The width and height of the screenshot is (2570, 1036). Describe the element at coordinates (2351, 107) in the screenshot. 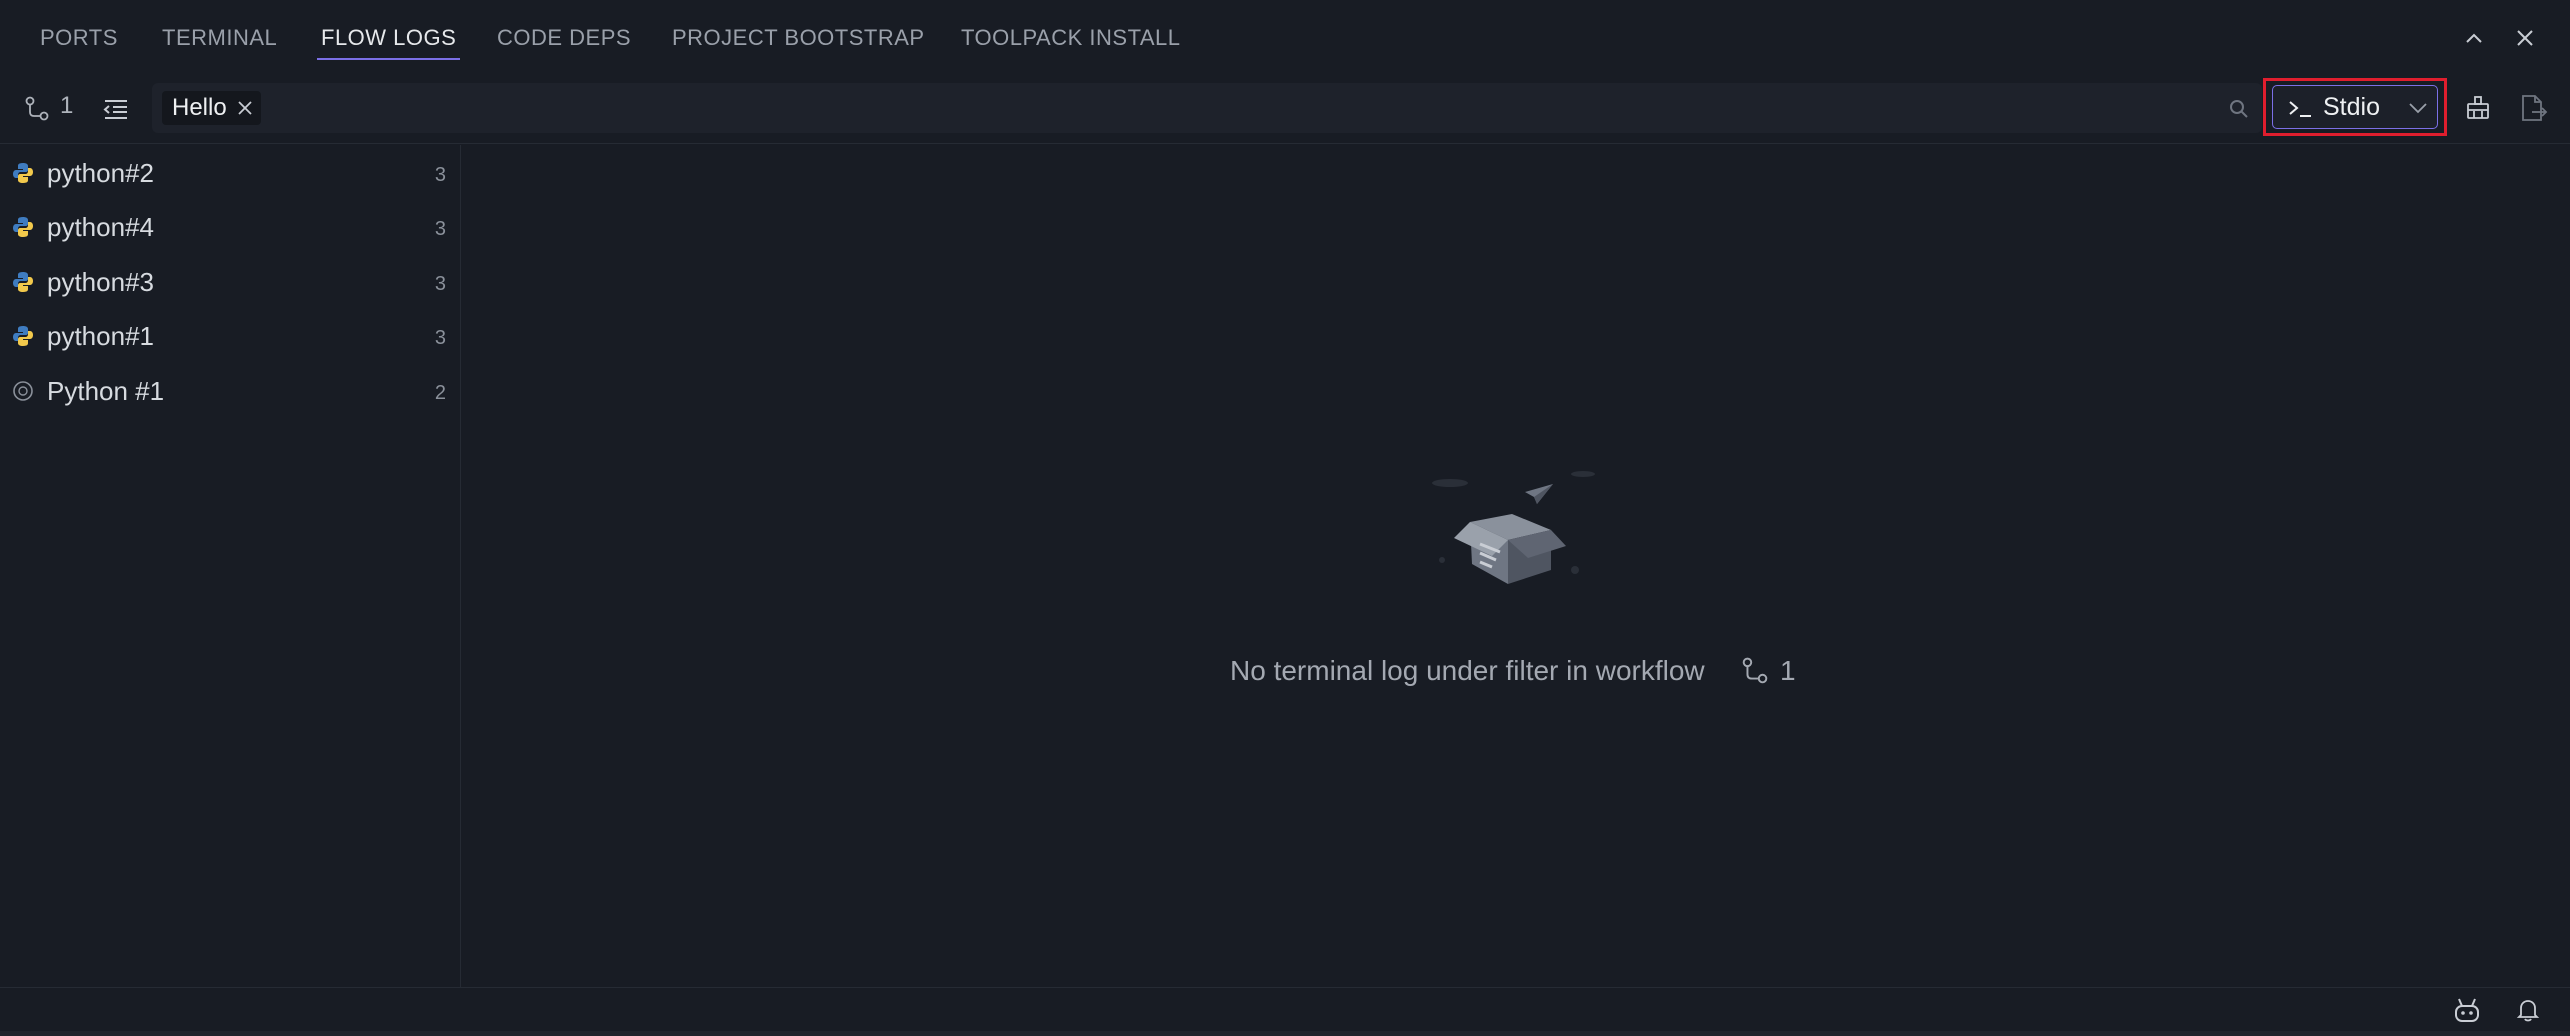

I see `stream-select-value: Stdio` at that location.